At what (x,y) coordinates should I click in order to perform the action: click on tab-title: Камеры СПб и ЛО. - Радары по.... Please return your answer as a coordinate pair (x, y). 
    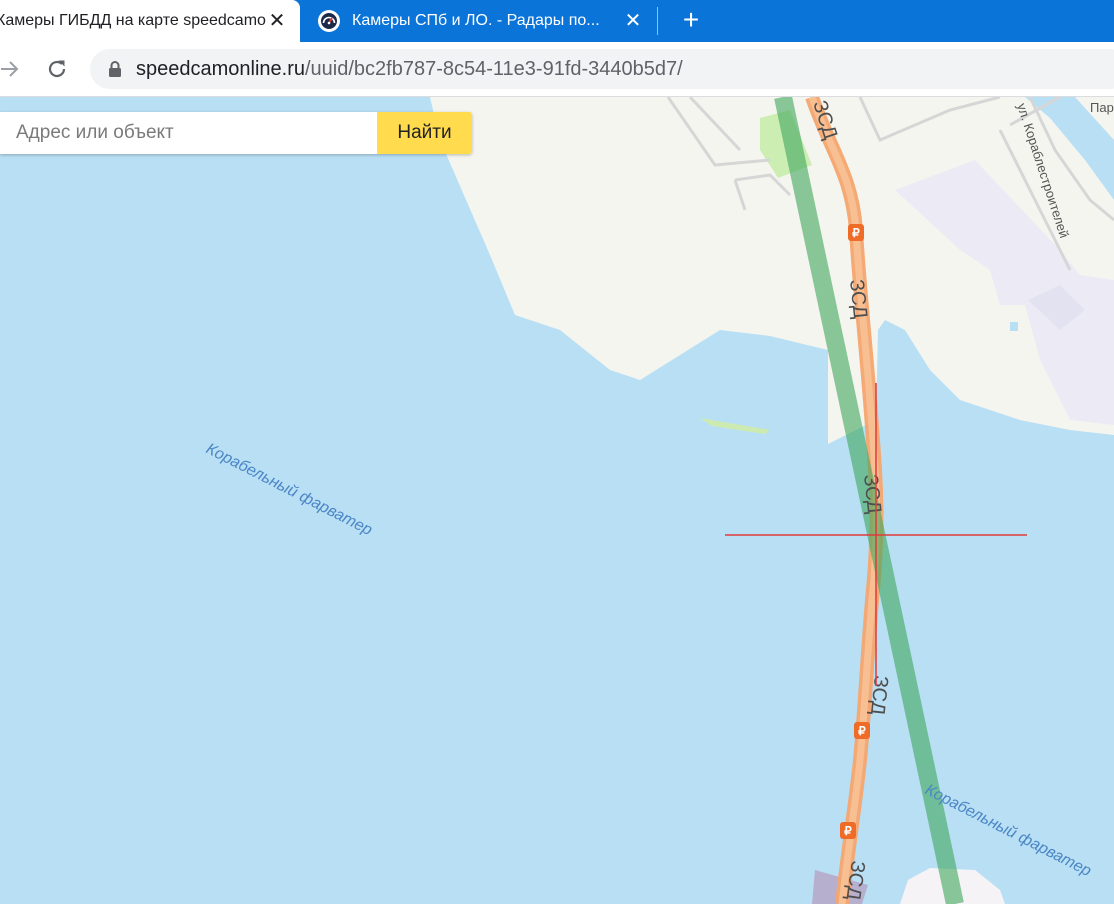
    Looking at the image, I should click on (476, 20).